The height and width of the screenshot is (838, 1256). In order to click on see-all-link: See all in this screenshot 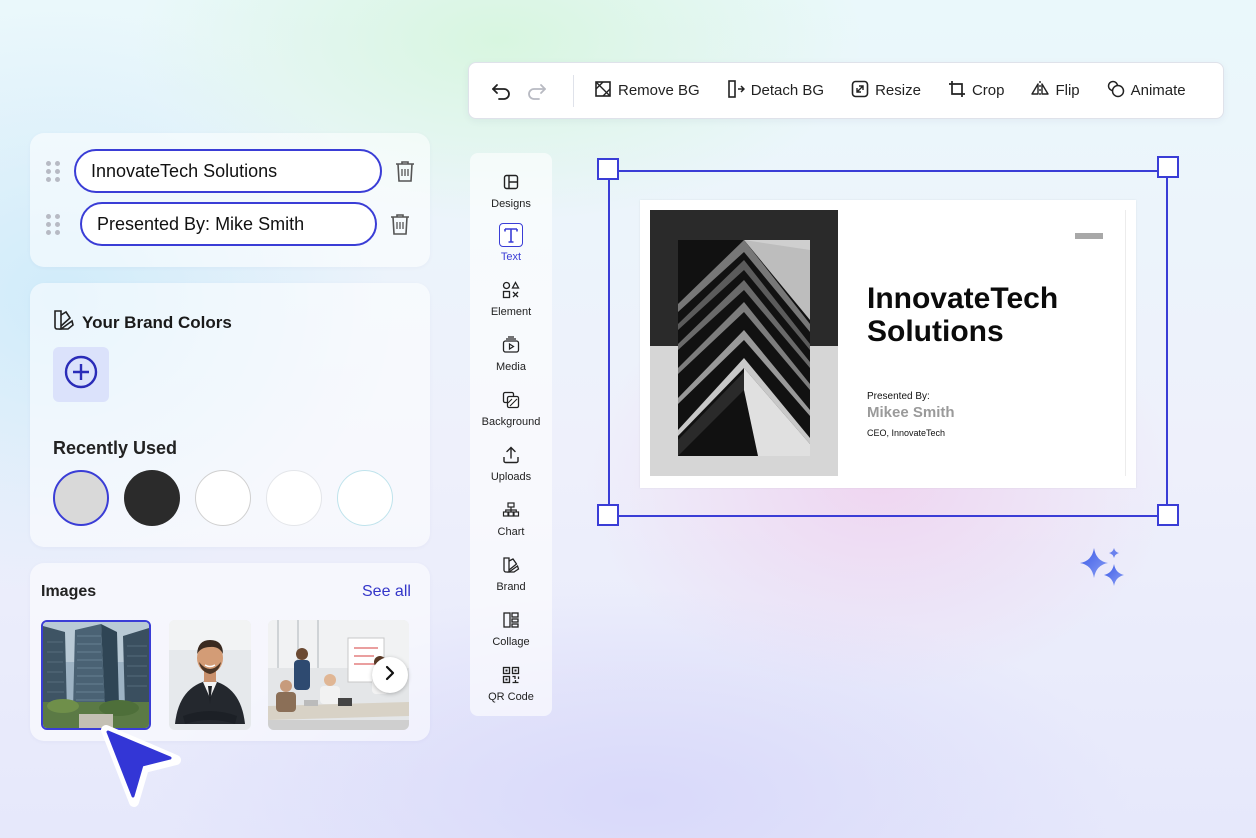, I will do `click(386, 592)`.